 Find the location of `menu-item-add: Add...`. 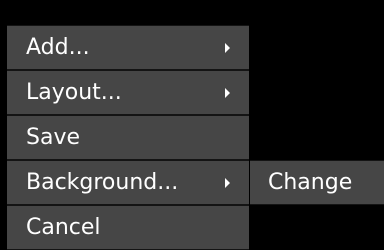

menu-item-add: Add... is located at coordinates (128, 47).